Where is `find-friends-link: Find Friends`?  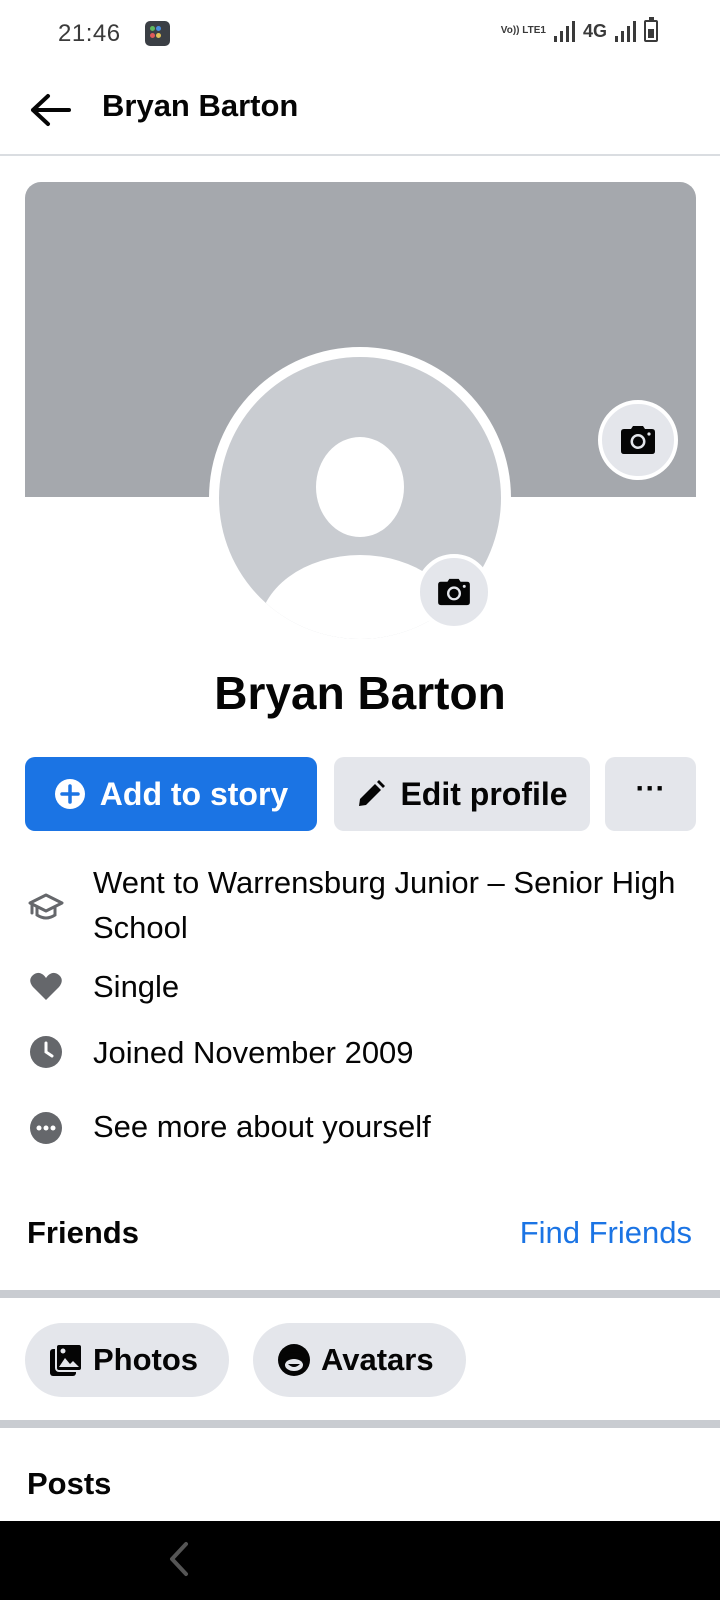
find-friends-link: Find Friends is located at coordinates (606, 1233).